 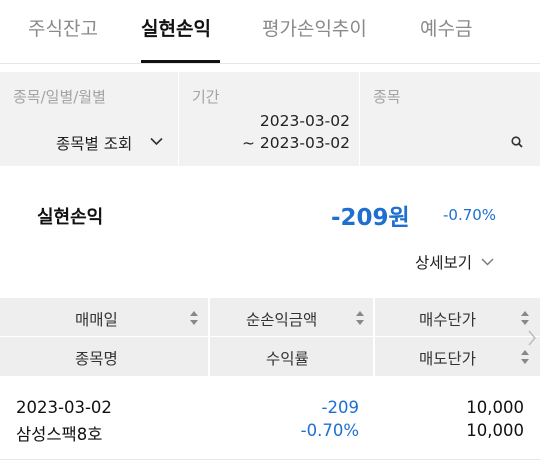 What do you see at coordinates (296, 143) in the screenshot?
I see `period-to: ~ 2023-03-02` at bounding box center [296, 143].